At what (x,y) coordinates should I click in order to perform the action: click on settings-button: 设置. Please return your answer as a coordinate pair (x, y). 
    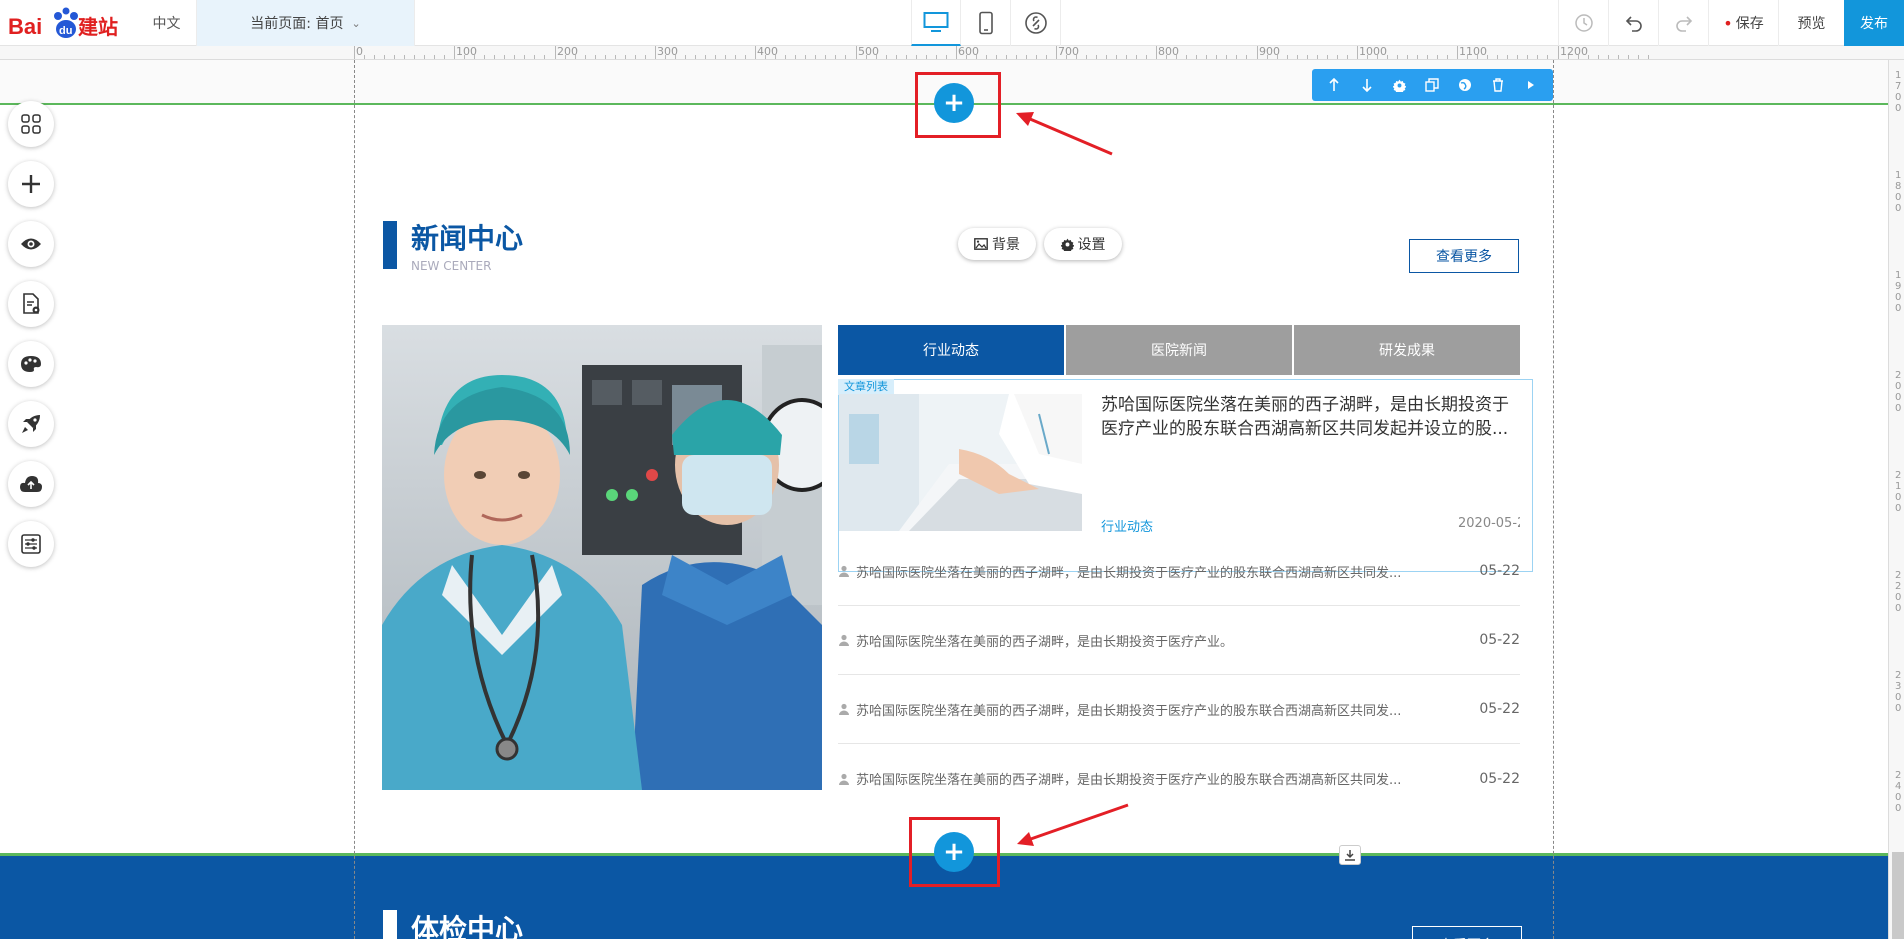
    Looking at the image, I should click on (1083, 244).